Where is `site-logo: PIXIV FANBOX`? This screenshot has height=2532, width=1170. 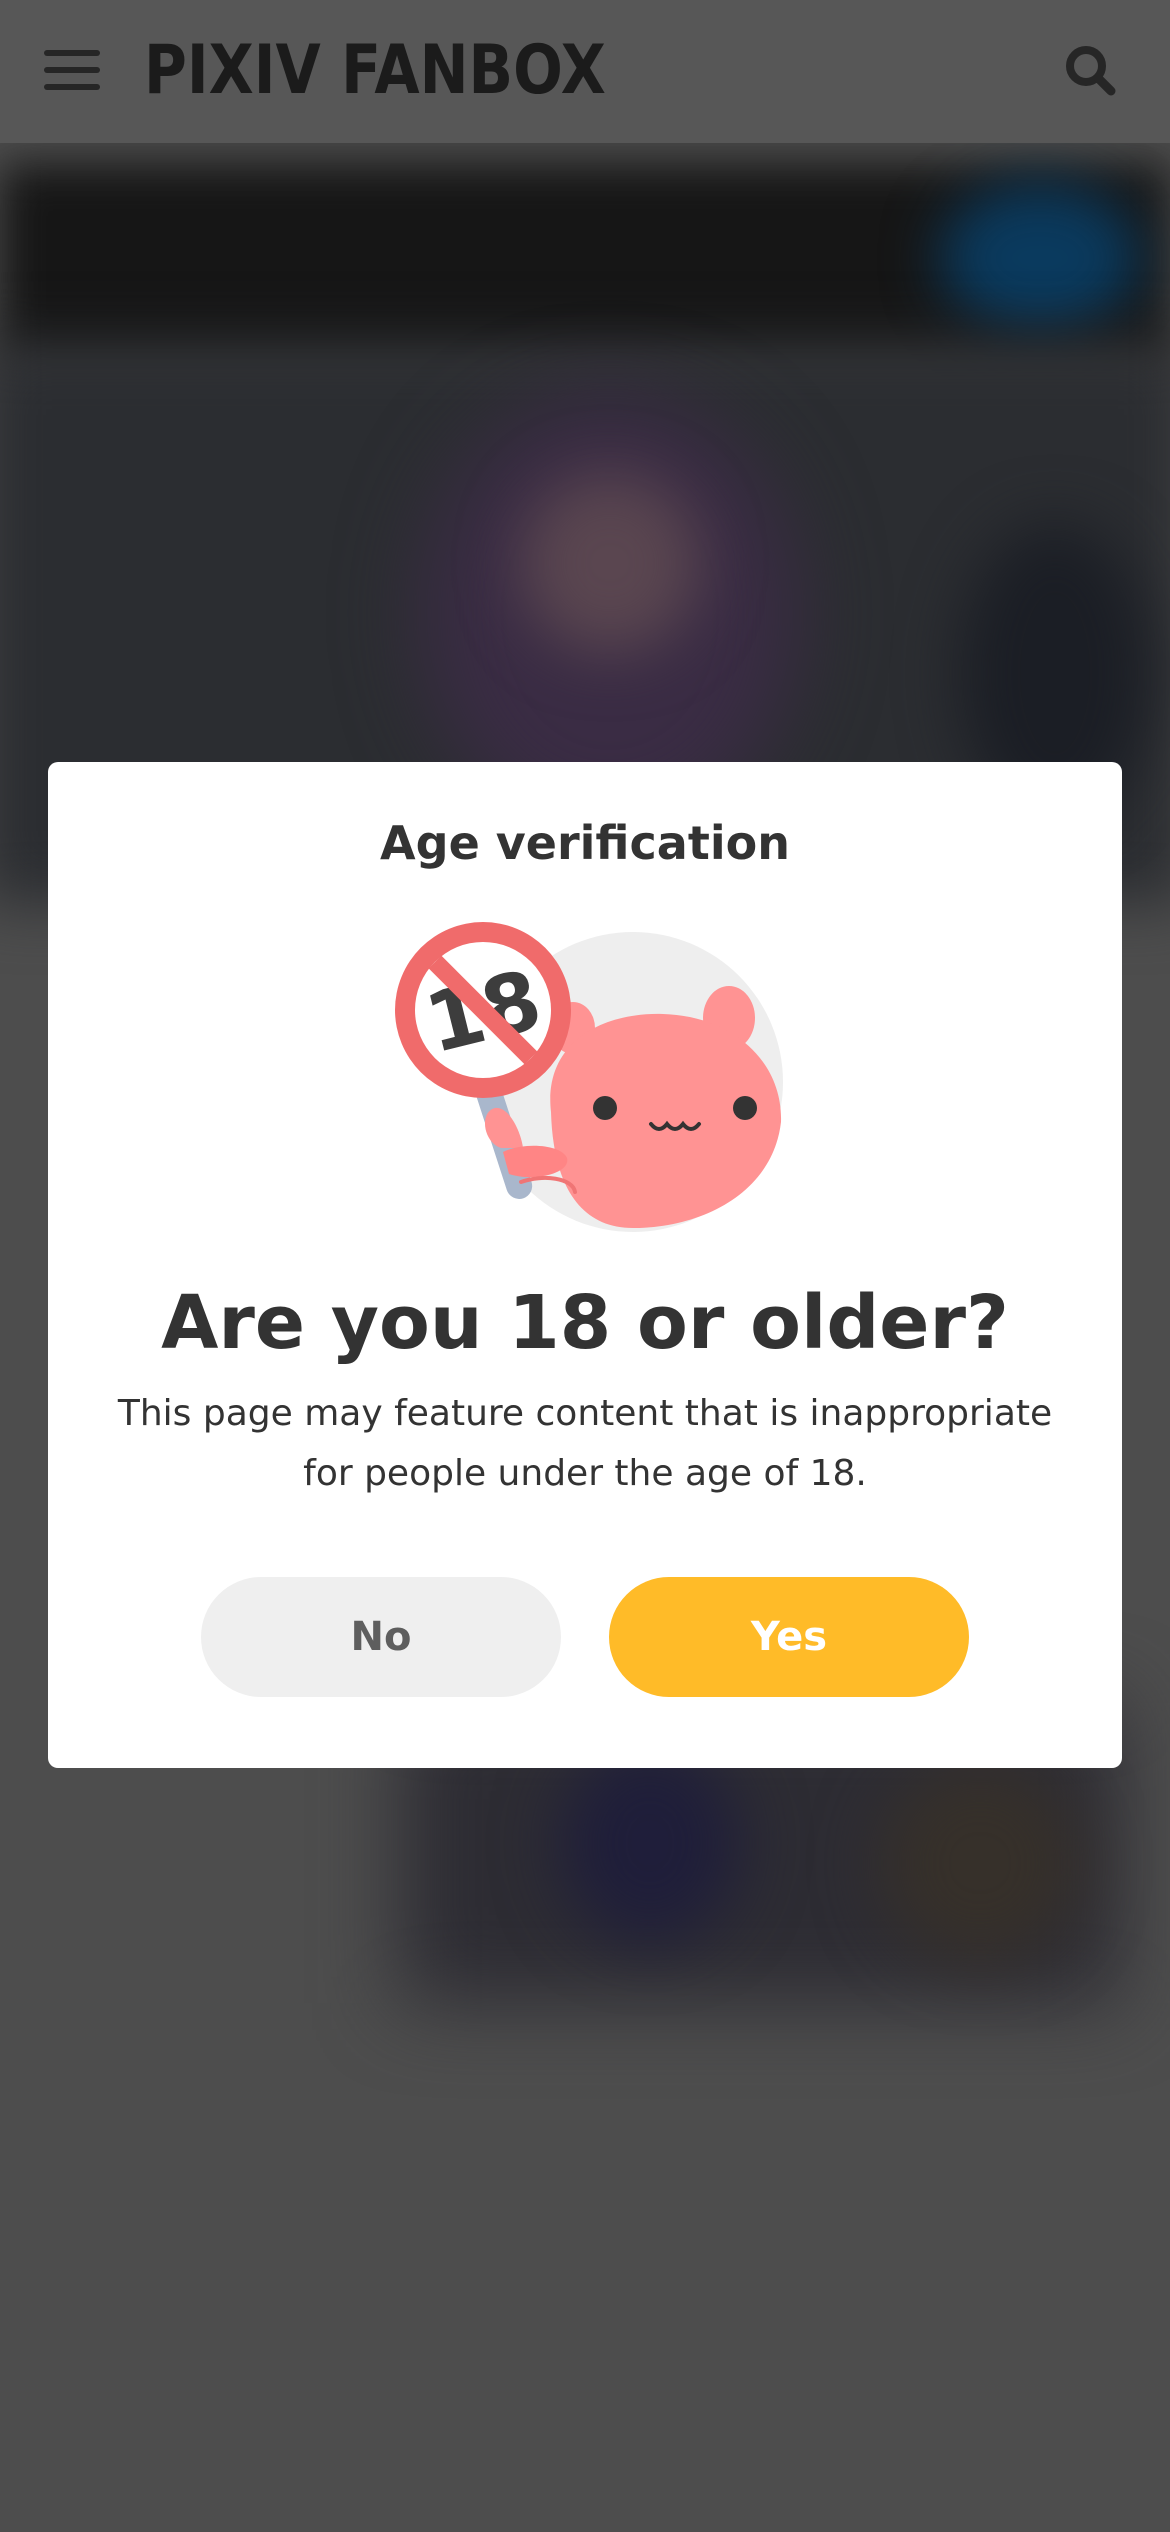
site-logo: PIXIV FANBOX is located at coordinates (375, 71).